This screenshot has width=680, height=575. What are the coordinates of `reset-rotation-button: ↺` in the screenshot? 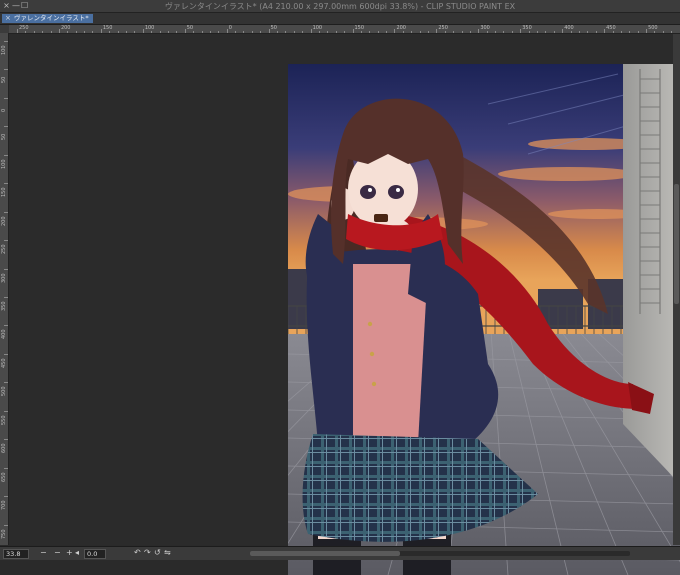 It's located at (157, 553).